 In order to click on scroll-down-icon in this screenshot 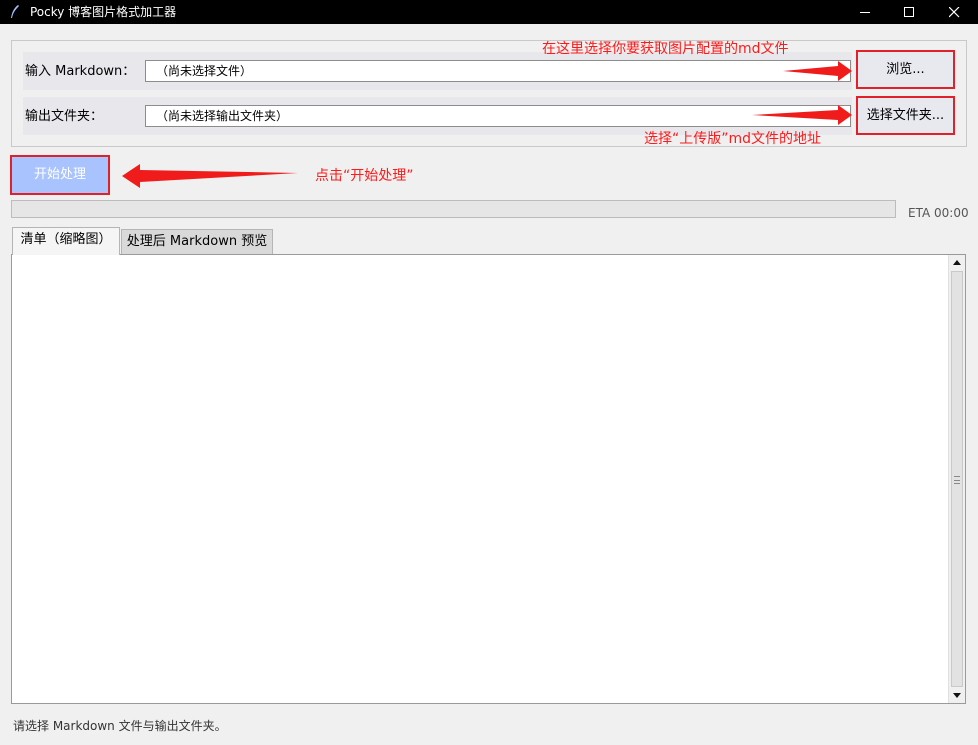, I will do `click(957, 695)`.